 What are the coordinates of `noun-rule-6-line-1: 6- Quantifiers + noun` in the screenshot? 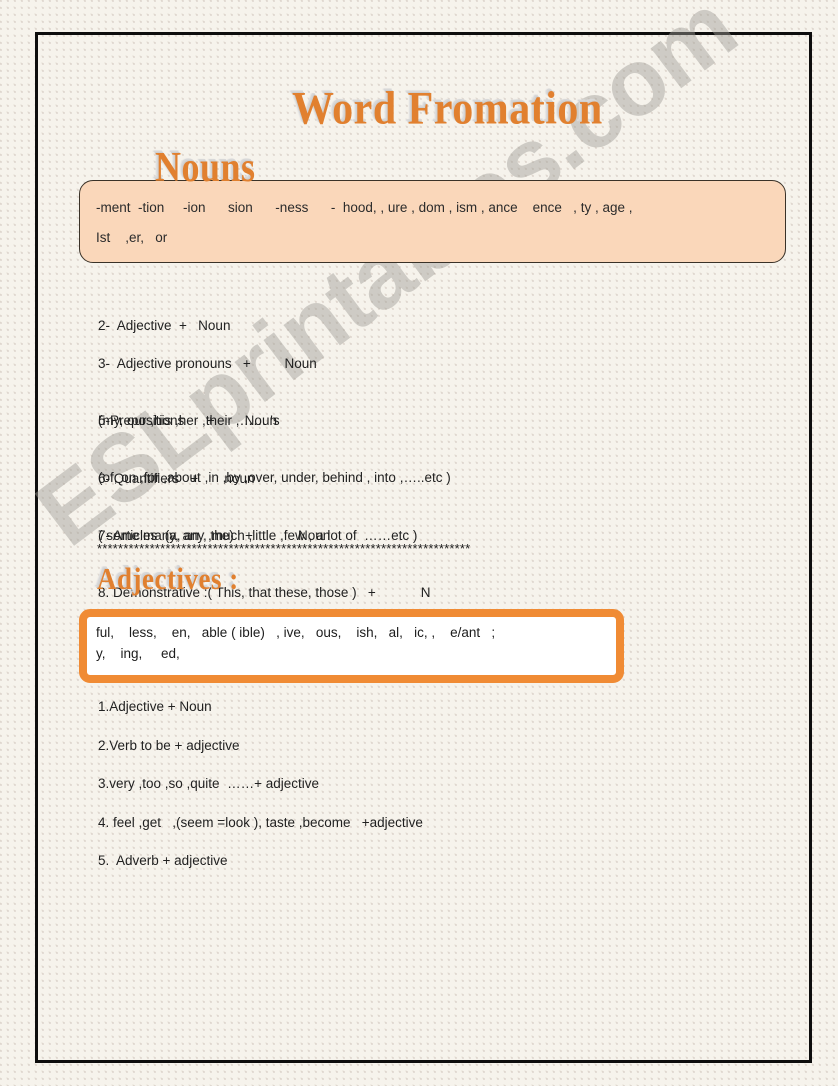 It's located at (176, 478).